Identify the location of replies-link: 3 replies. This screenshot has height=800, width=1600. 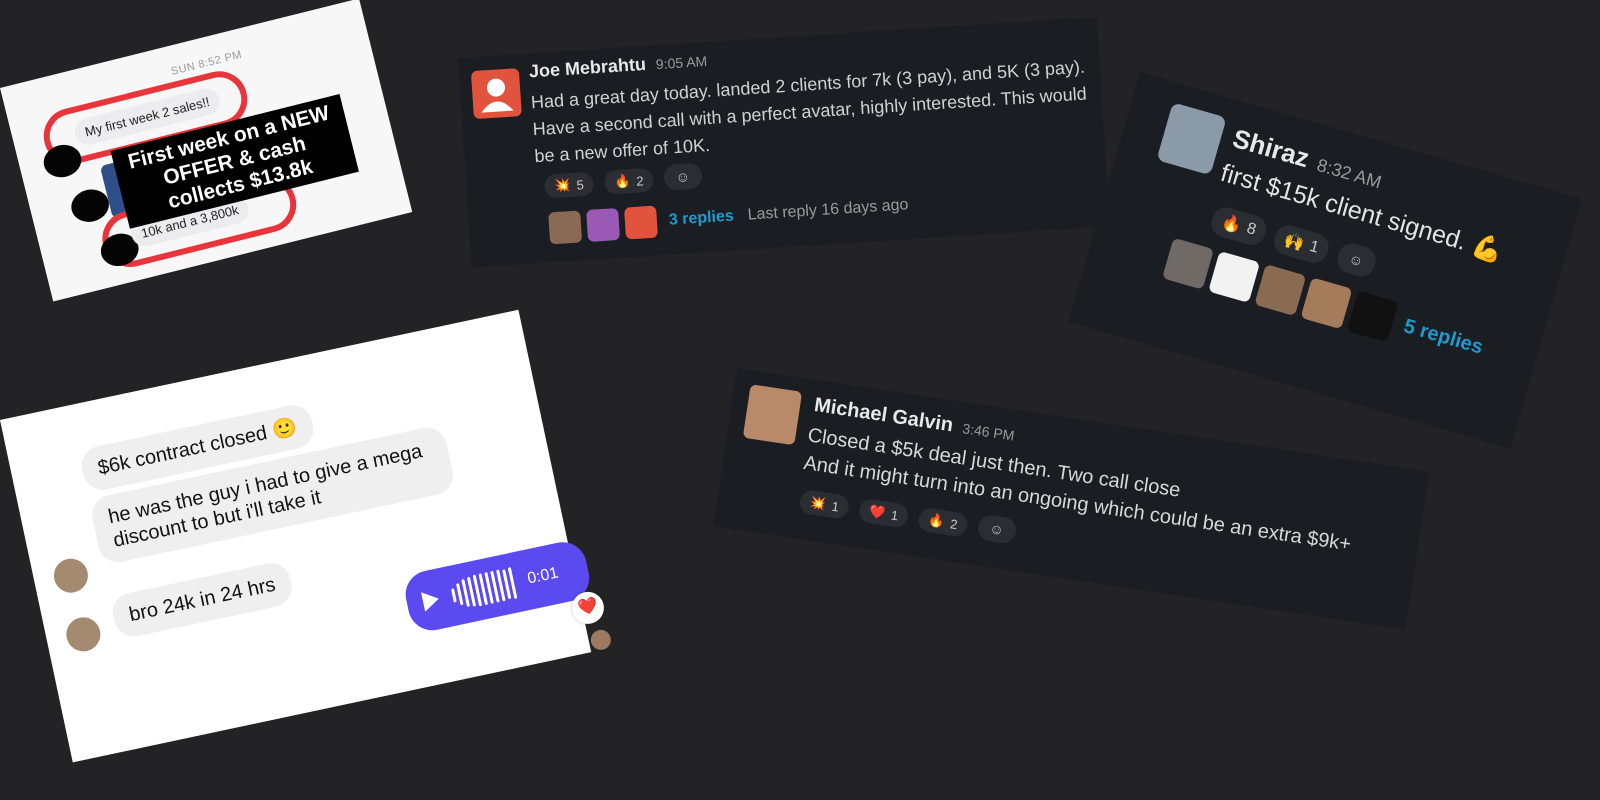
(701, 219).